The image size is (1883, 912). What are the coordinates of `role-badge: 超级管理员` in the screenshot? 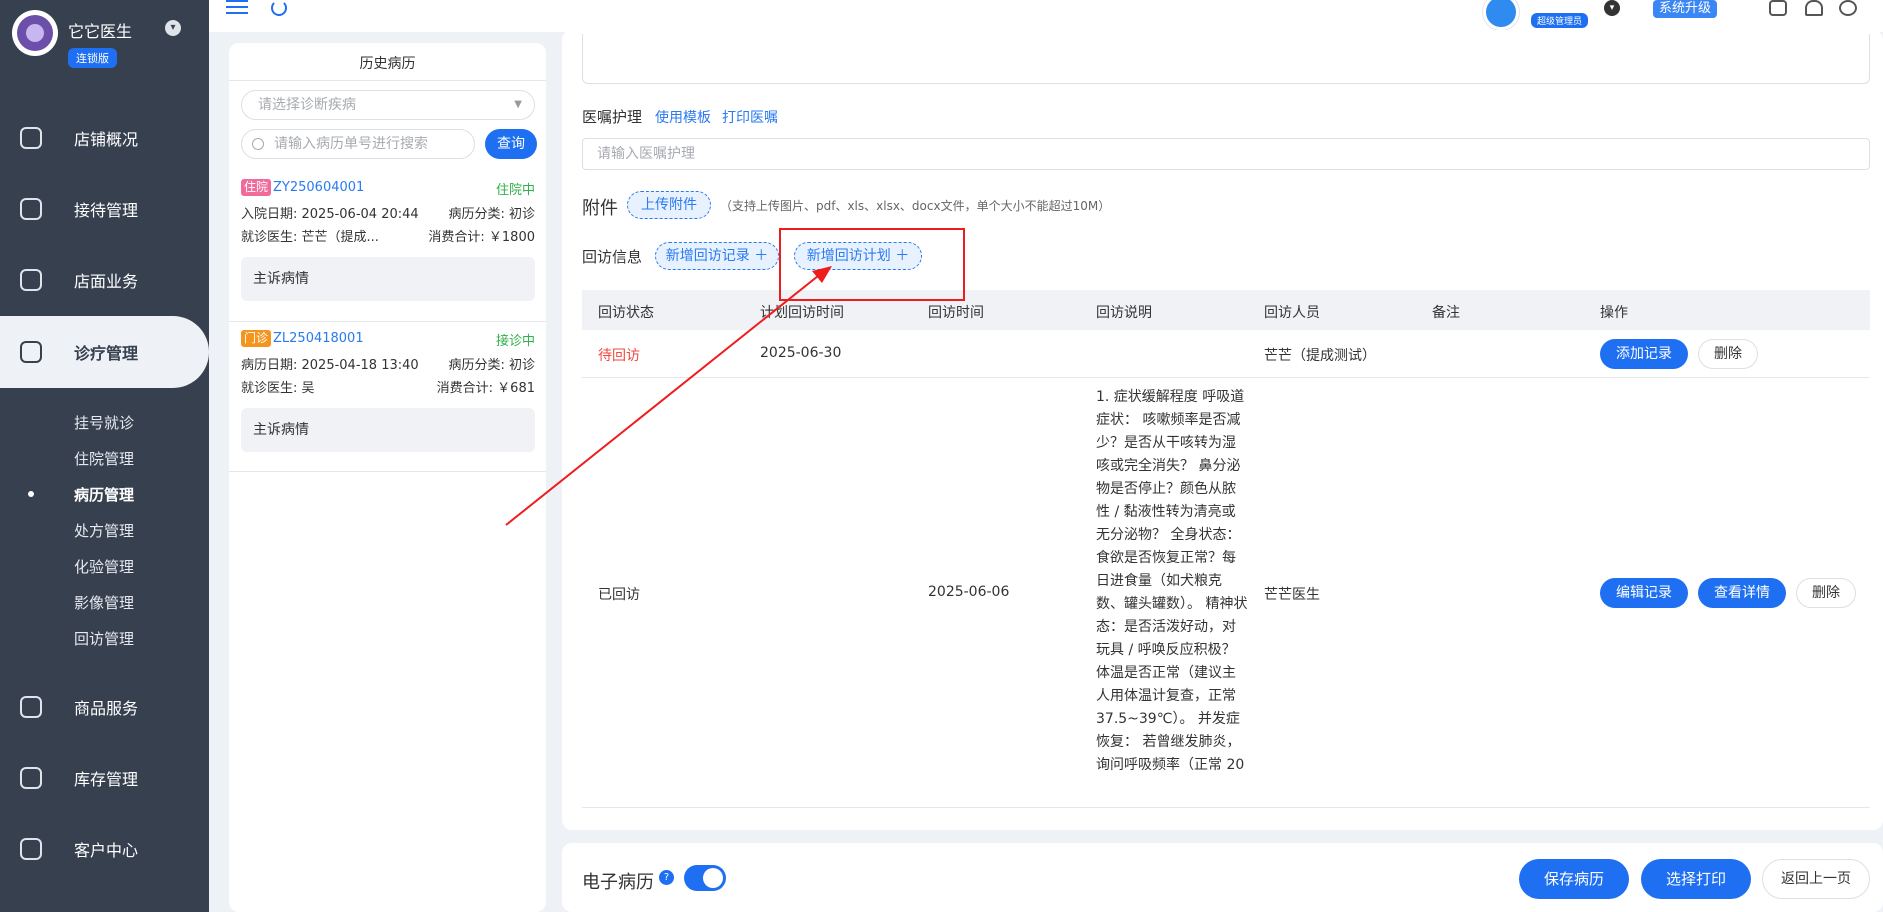 It's located at (1560, 20).